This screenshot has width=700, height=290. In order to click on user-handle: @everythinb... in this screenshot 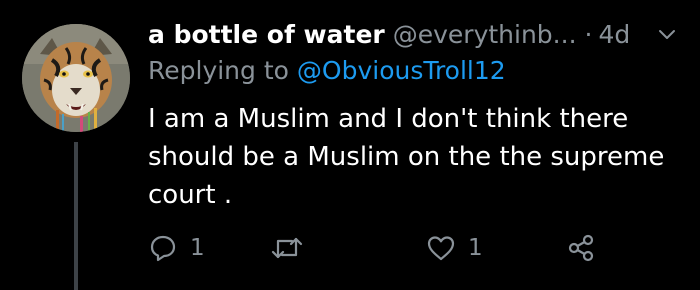, I will do `click(485, 34)`.